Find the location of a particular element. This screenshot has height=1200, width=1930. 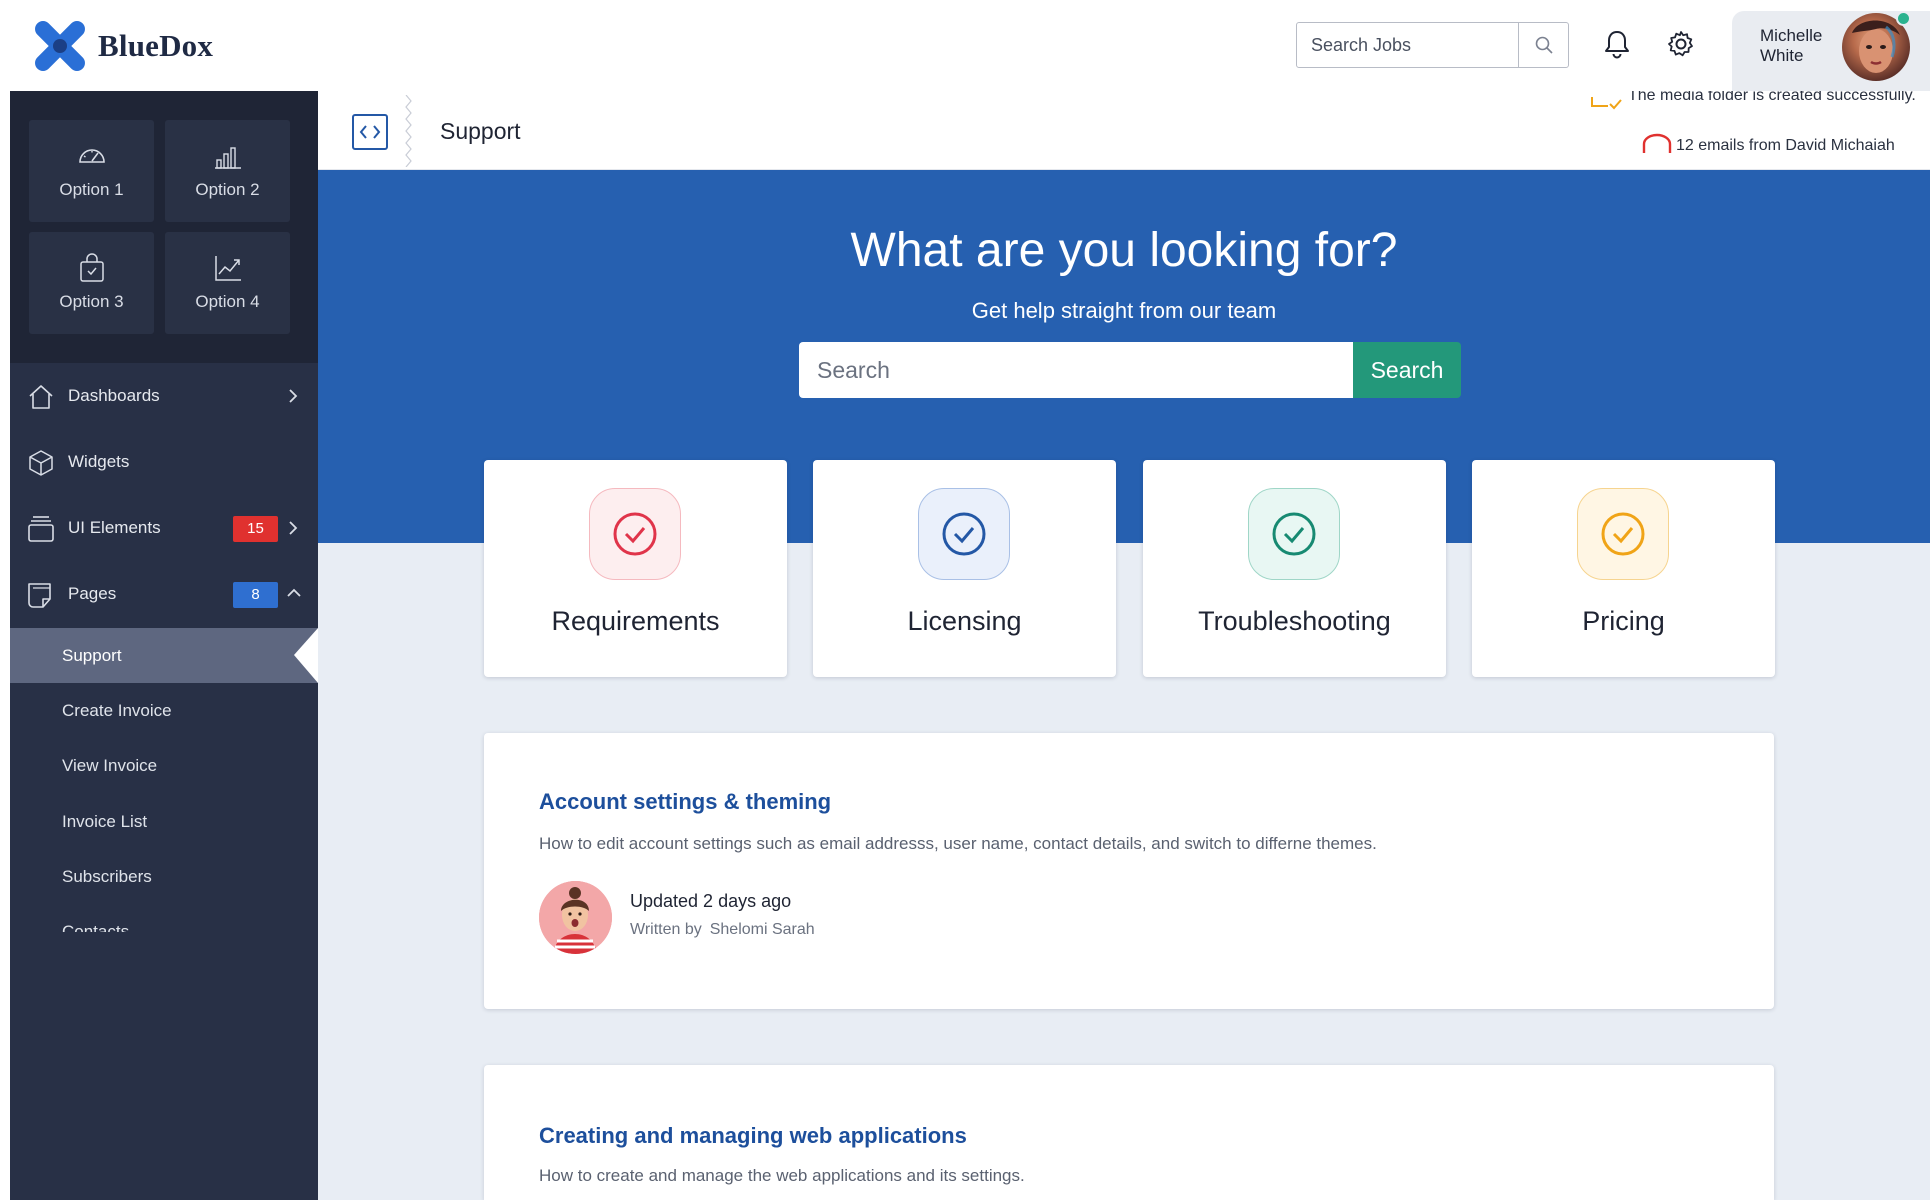

author-portrait-icon is located at coordinates (575, 917).